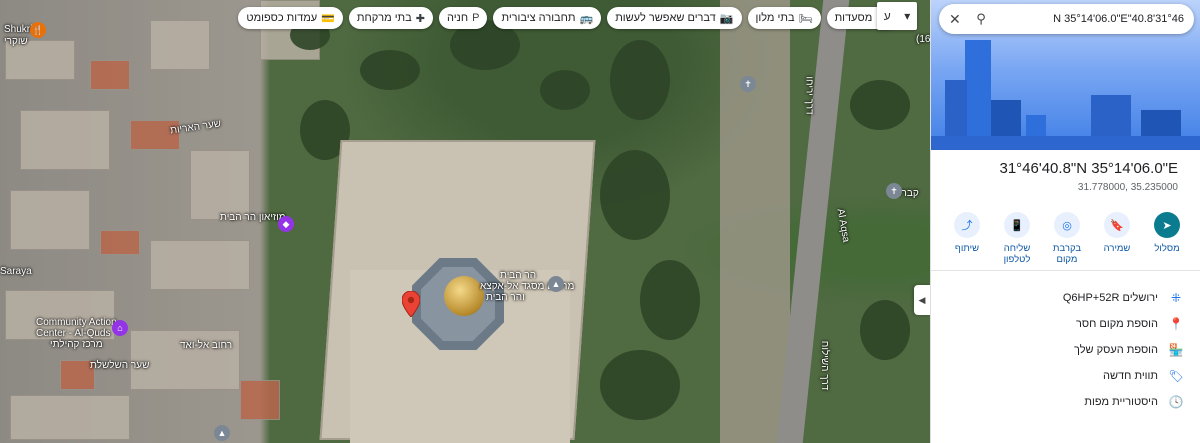 This screenshot has height=443, width=1200. I want to click on search-input: N 35°14'06.0"E"40.8'31°46, so click(1088, 19).